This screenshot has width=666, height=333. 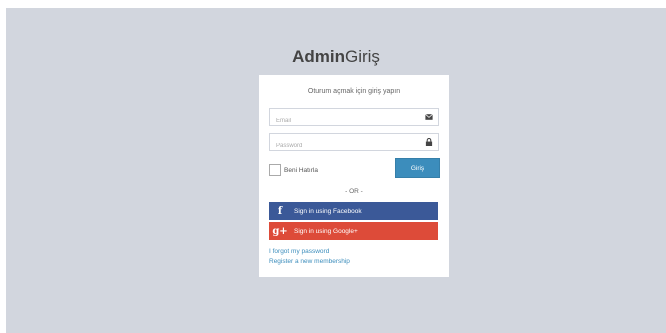 I want to click on email-input, so click(x=343, y=121).